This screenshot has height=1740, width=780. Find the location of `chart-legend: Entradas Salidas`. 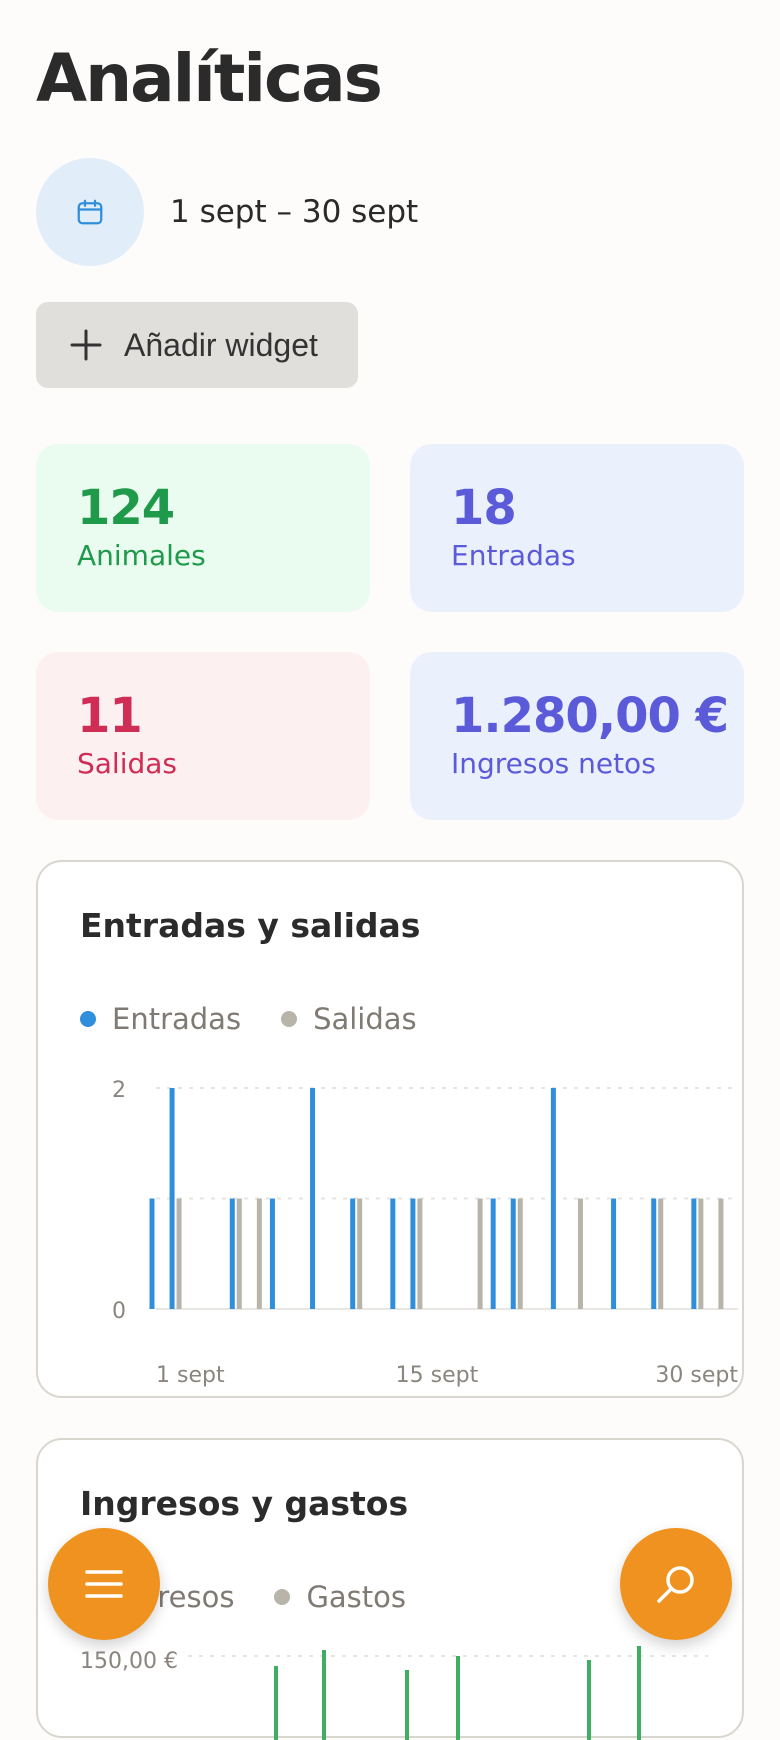

chart-legend: Entradas Salidas is located at coordinates (268, 1019).